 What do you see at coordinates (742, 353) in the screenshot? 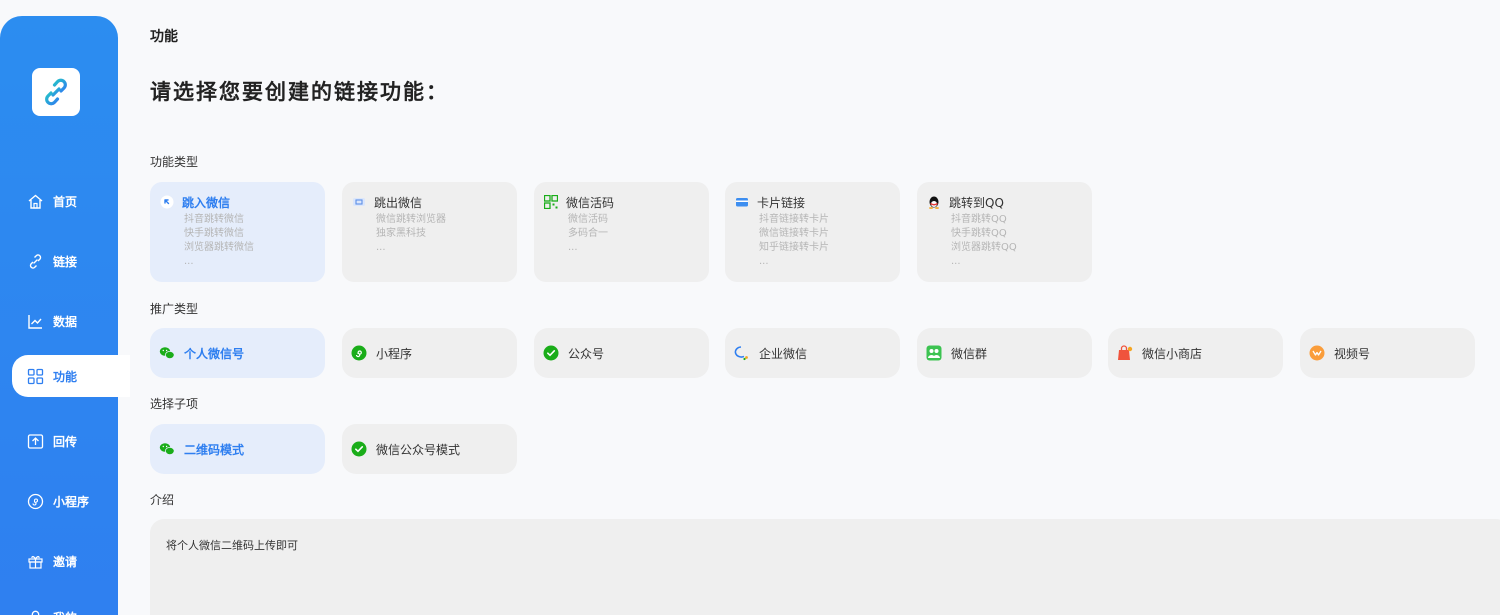
I see `wecom-icon` at bounding box center [742, 353].